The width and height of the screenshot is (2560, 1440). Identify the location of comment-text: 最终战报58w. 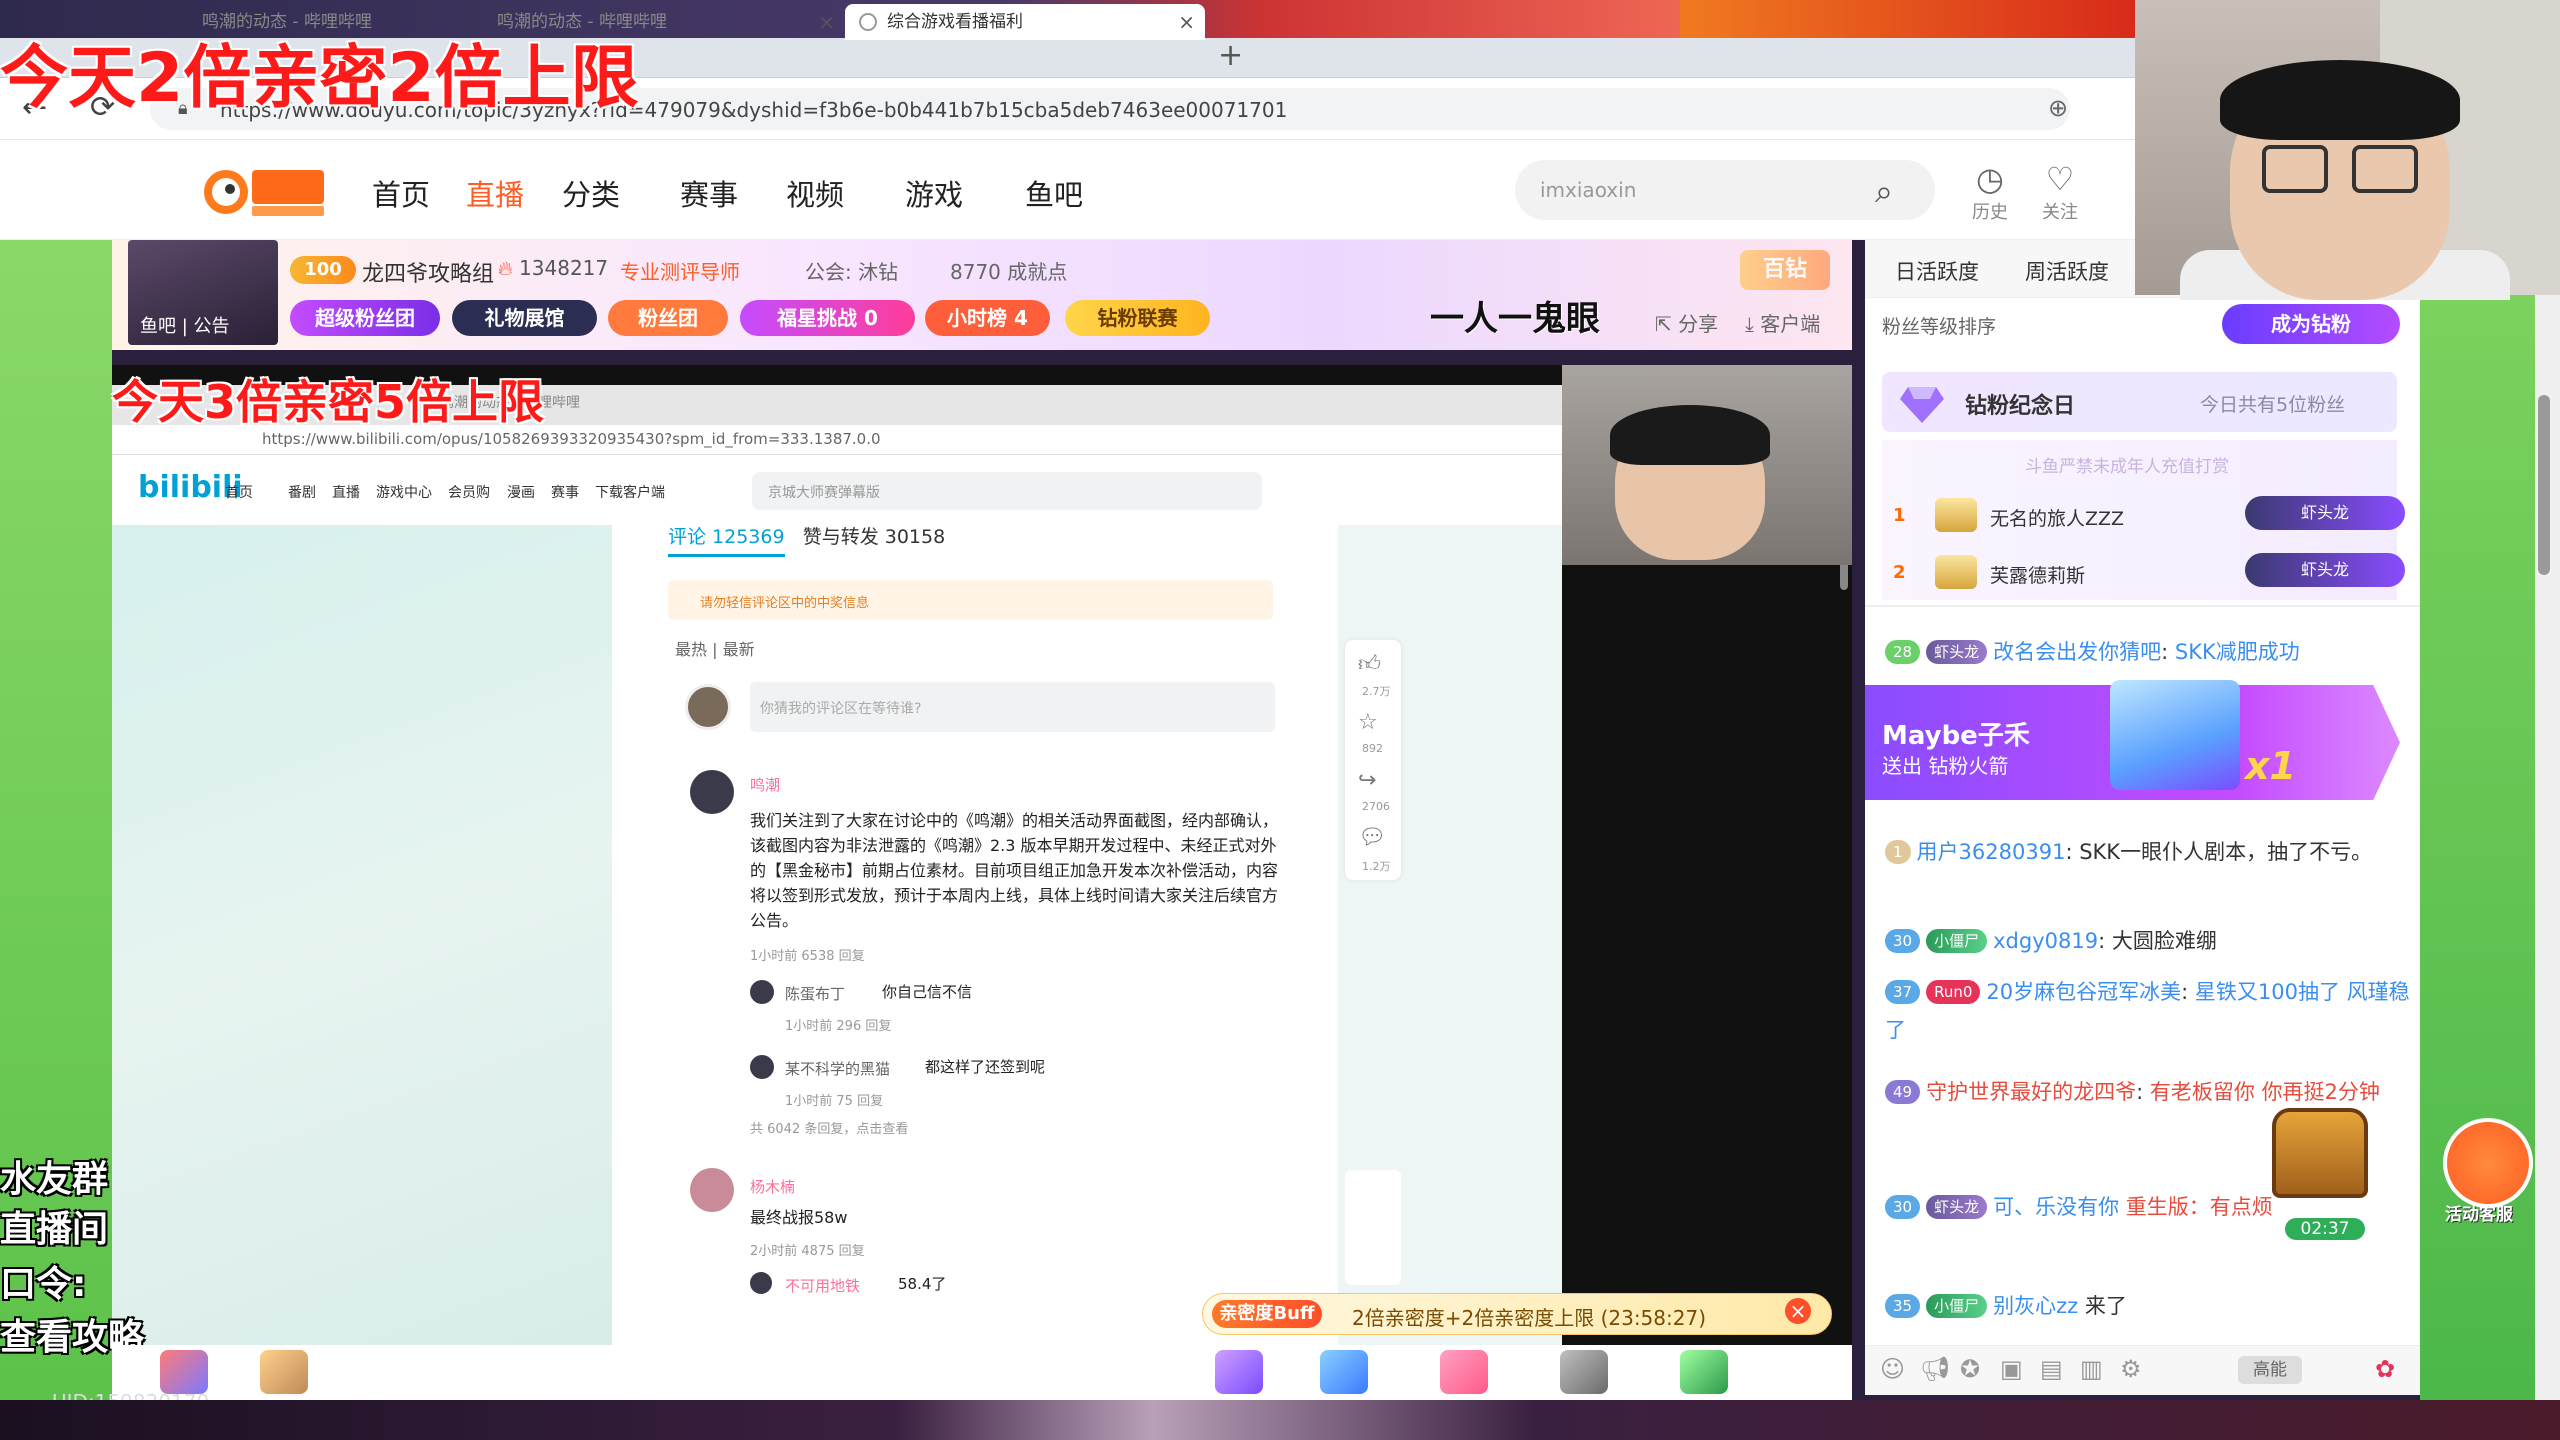
(799, 1217).